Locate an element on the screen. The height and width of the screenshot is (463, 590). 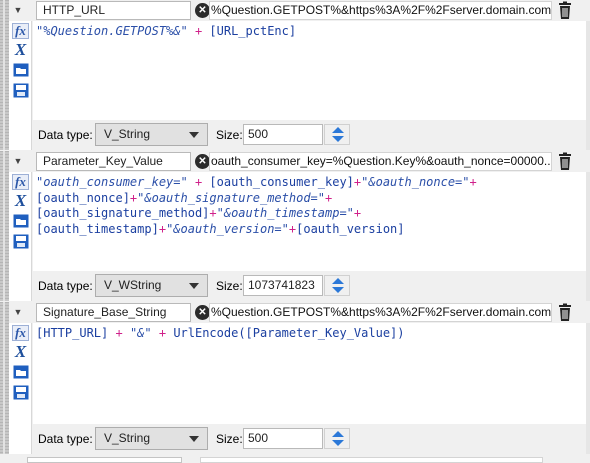
field-name-input: Parameter_Key_Value is located at coordinates (113, 161).